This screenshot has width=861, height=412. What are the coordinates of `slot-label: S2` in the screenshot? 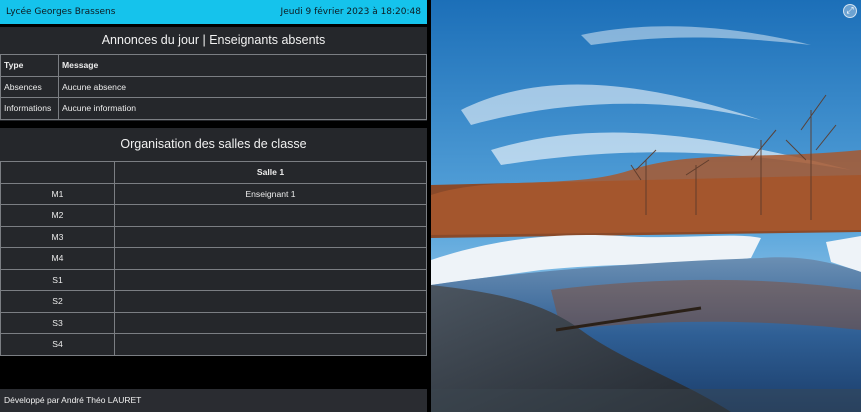 It's located at (57, 301).